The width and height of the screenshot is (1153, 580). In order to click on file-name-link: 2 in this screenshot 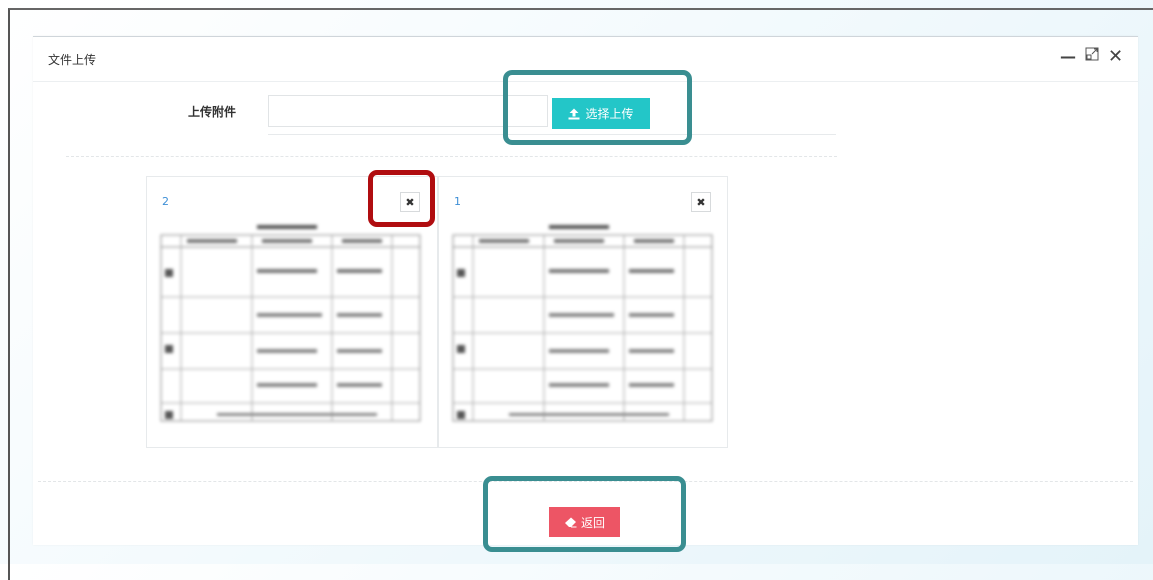, I will do `click(165, 201)`.